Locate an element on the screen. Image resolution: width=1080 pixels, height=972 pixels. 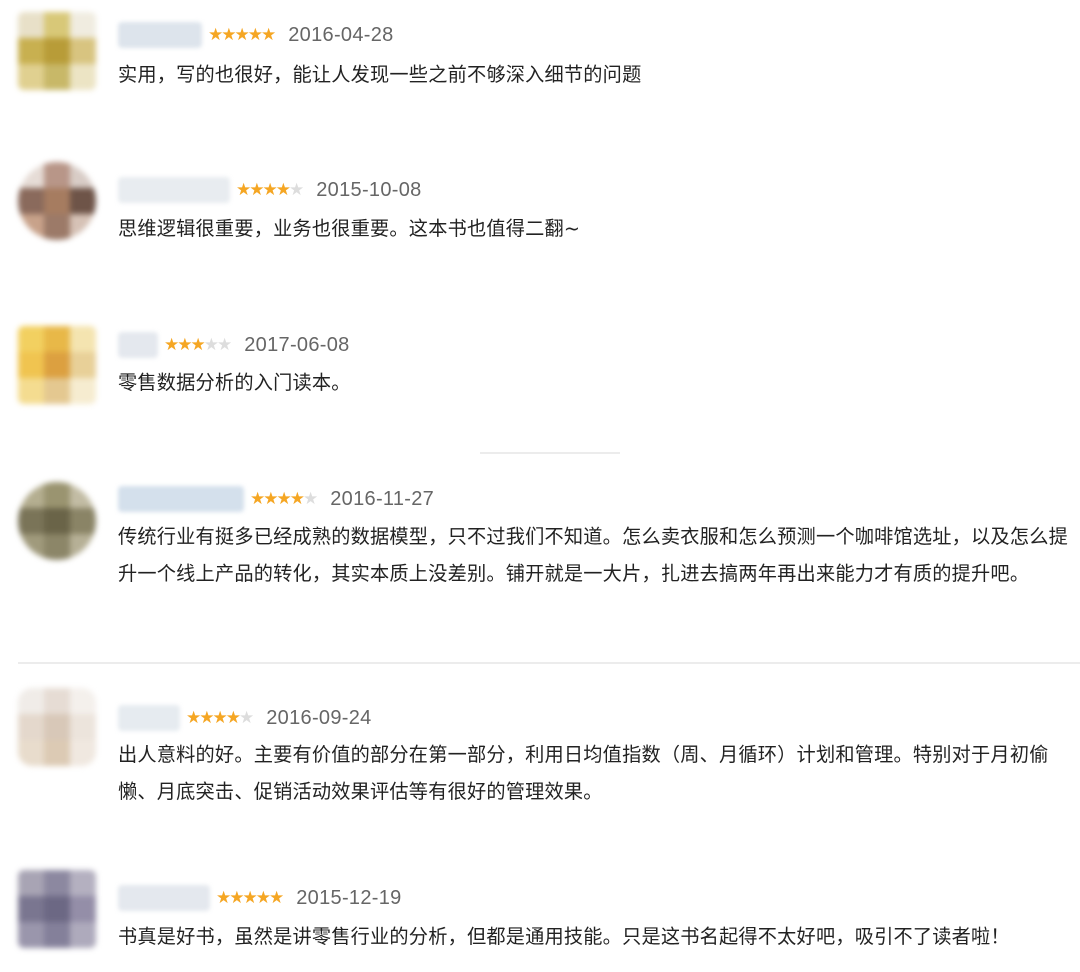
review-meta: ★ ★ ★ ★ ★ 2016-11-27 is located at coordinates (276, 499).